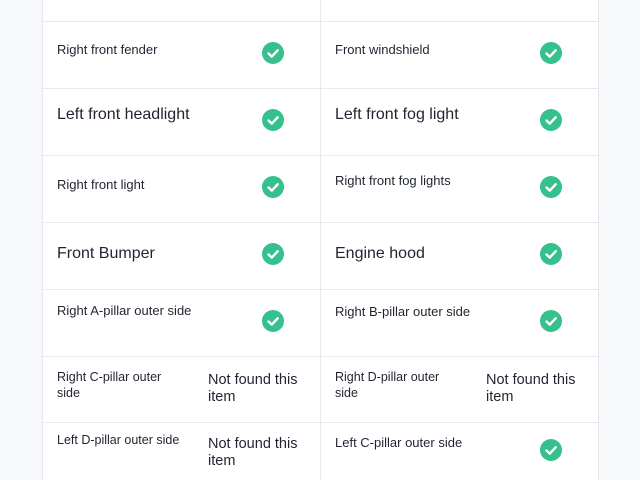  What do you see at coordinates (181, 323) in the screenshot?
I see `checklist-cell: Right A-pillar outer side` at bounding box center [181, 323].